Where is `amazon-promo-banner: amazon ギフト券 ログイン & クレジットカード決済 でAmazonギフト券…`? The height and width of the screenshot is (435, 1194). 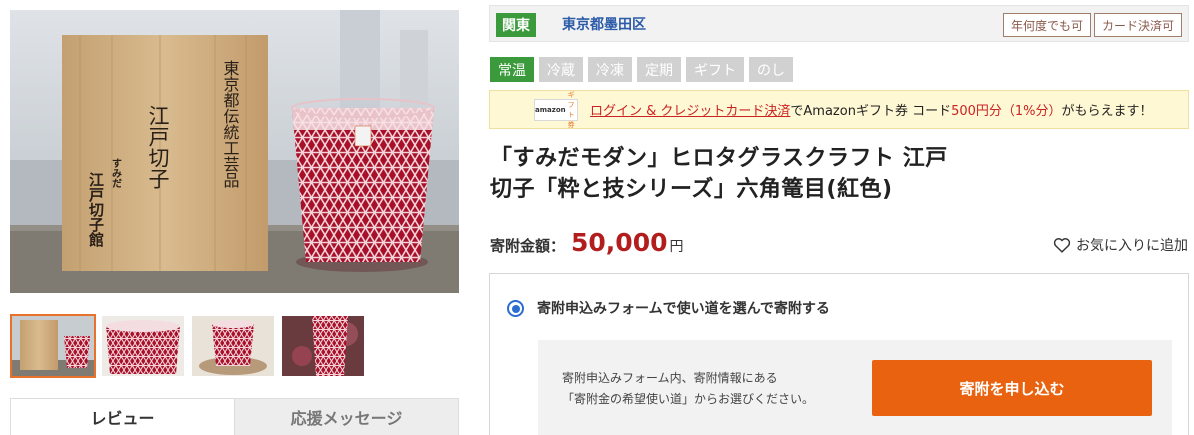
amazon-promo-banner: amazon ギフト券 ログイン & クレジットカード決済 でAmazonギフト券… is located at coordinates (839, 109).